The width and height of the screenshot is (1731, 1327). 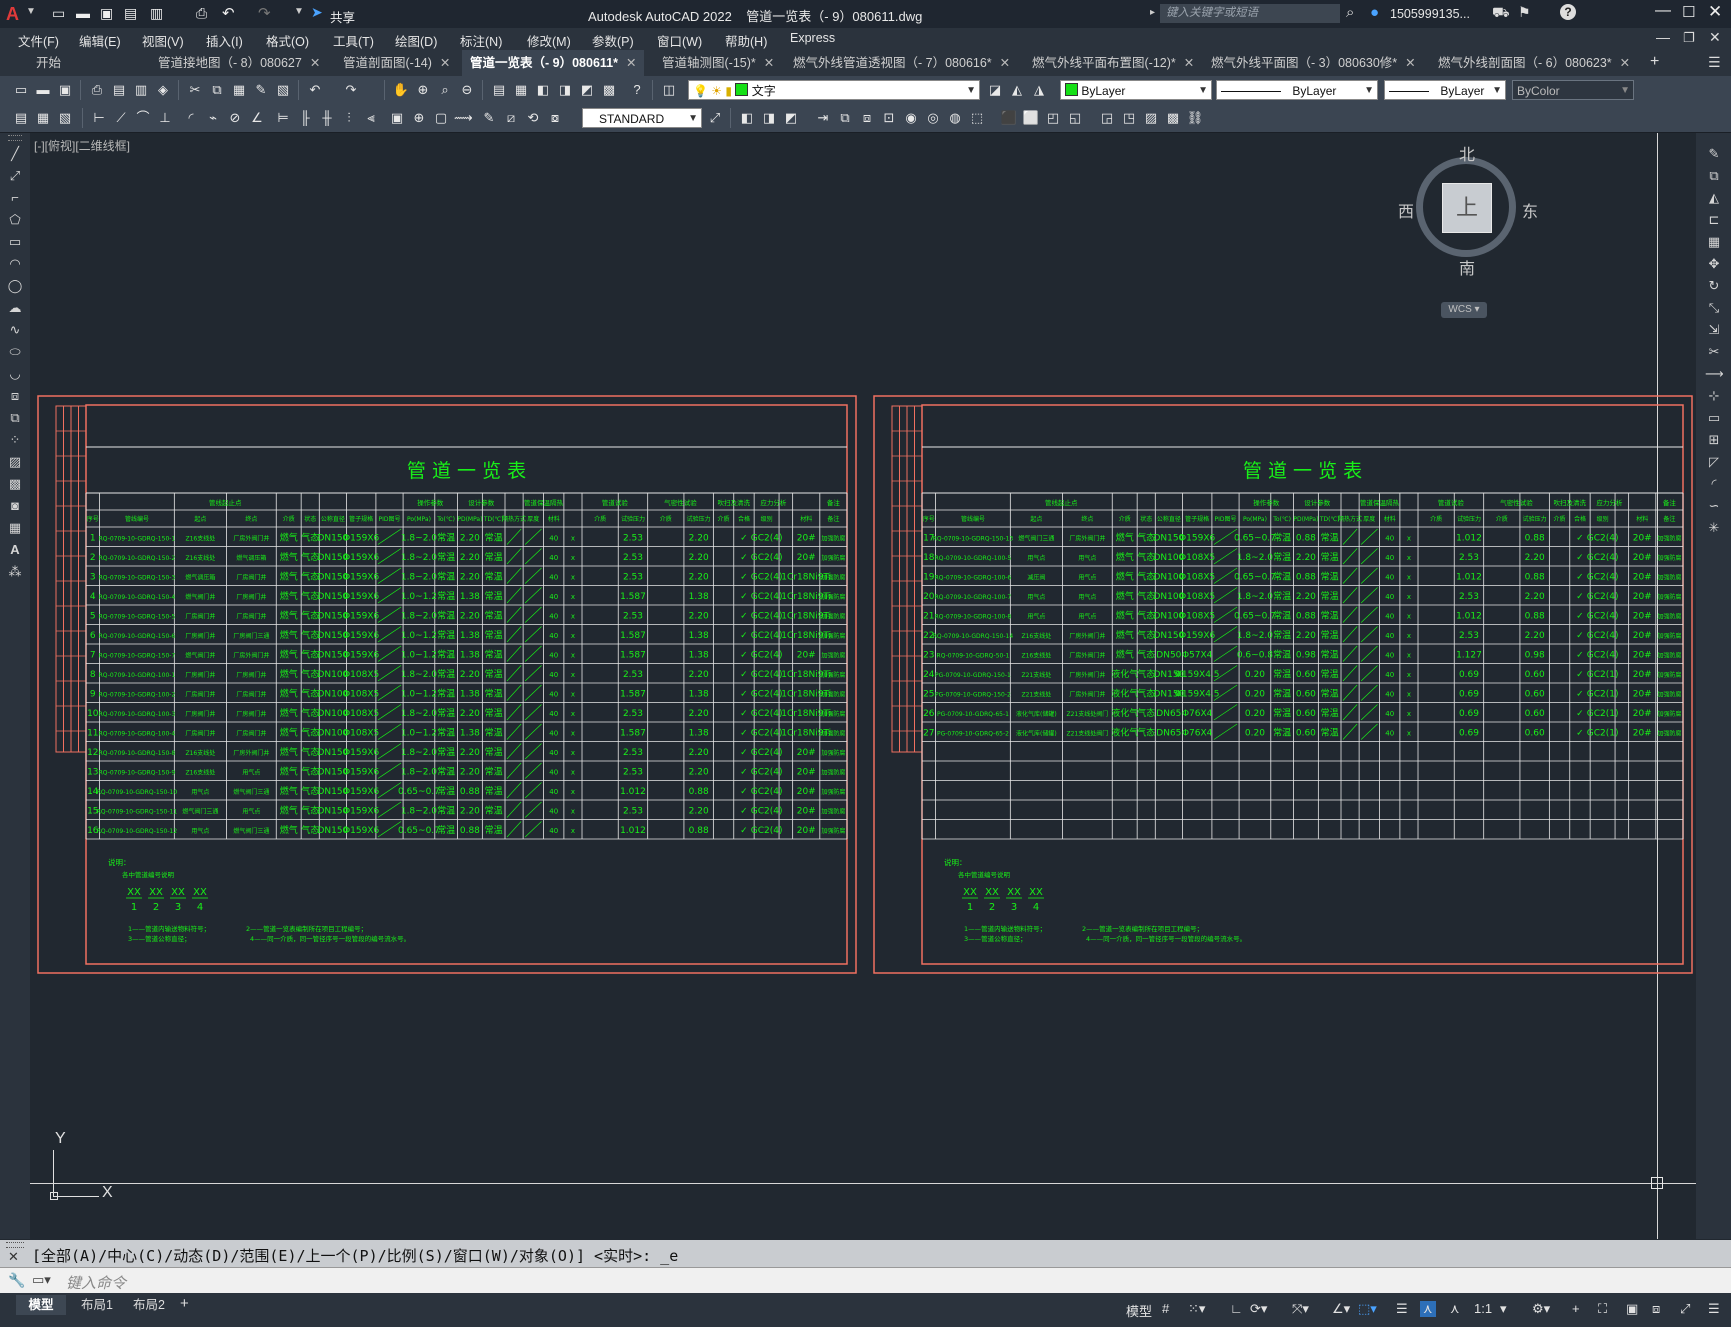 I want to click on layer-walk-icon: ▦, so click(x=43, y=118).